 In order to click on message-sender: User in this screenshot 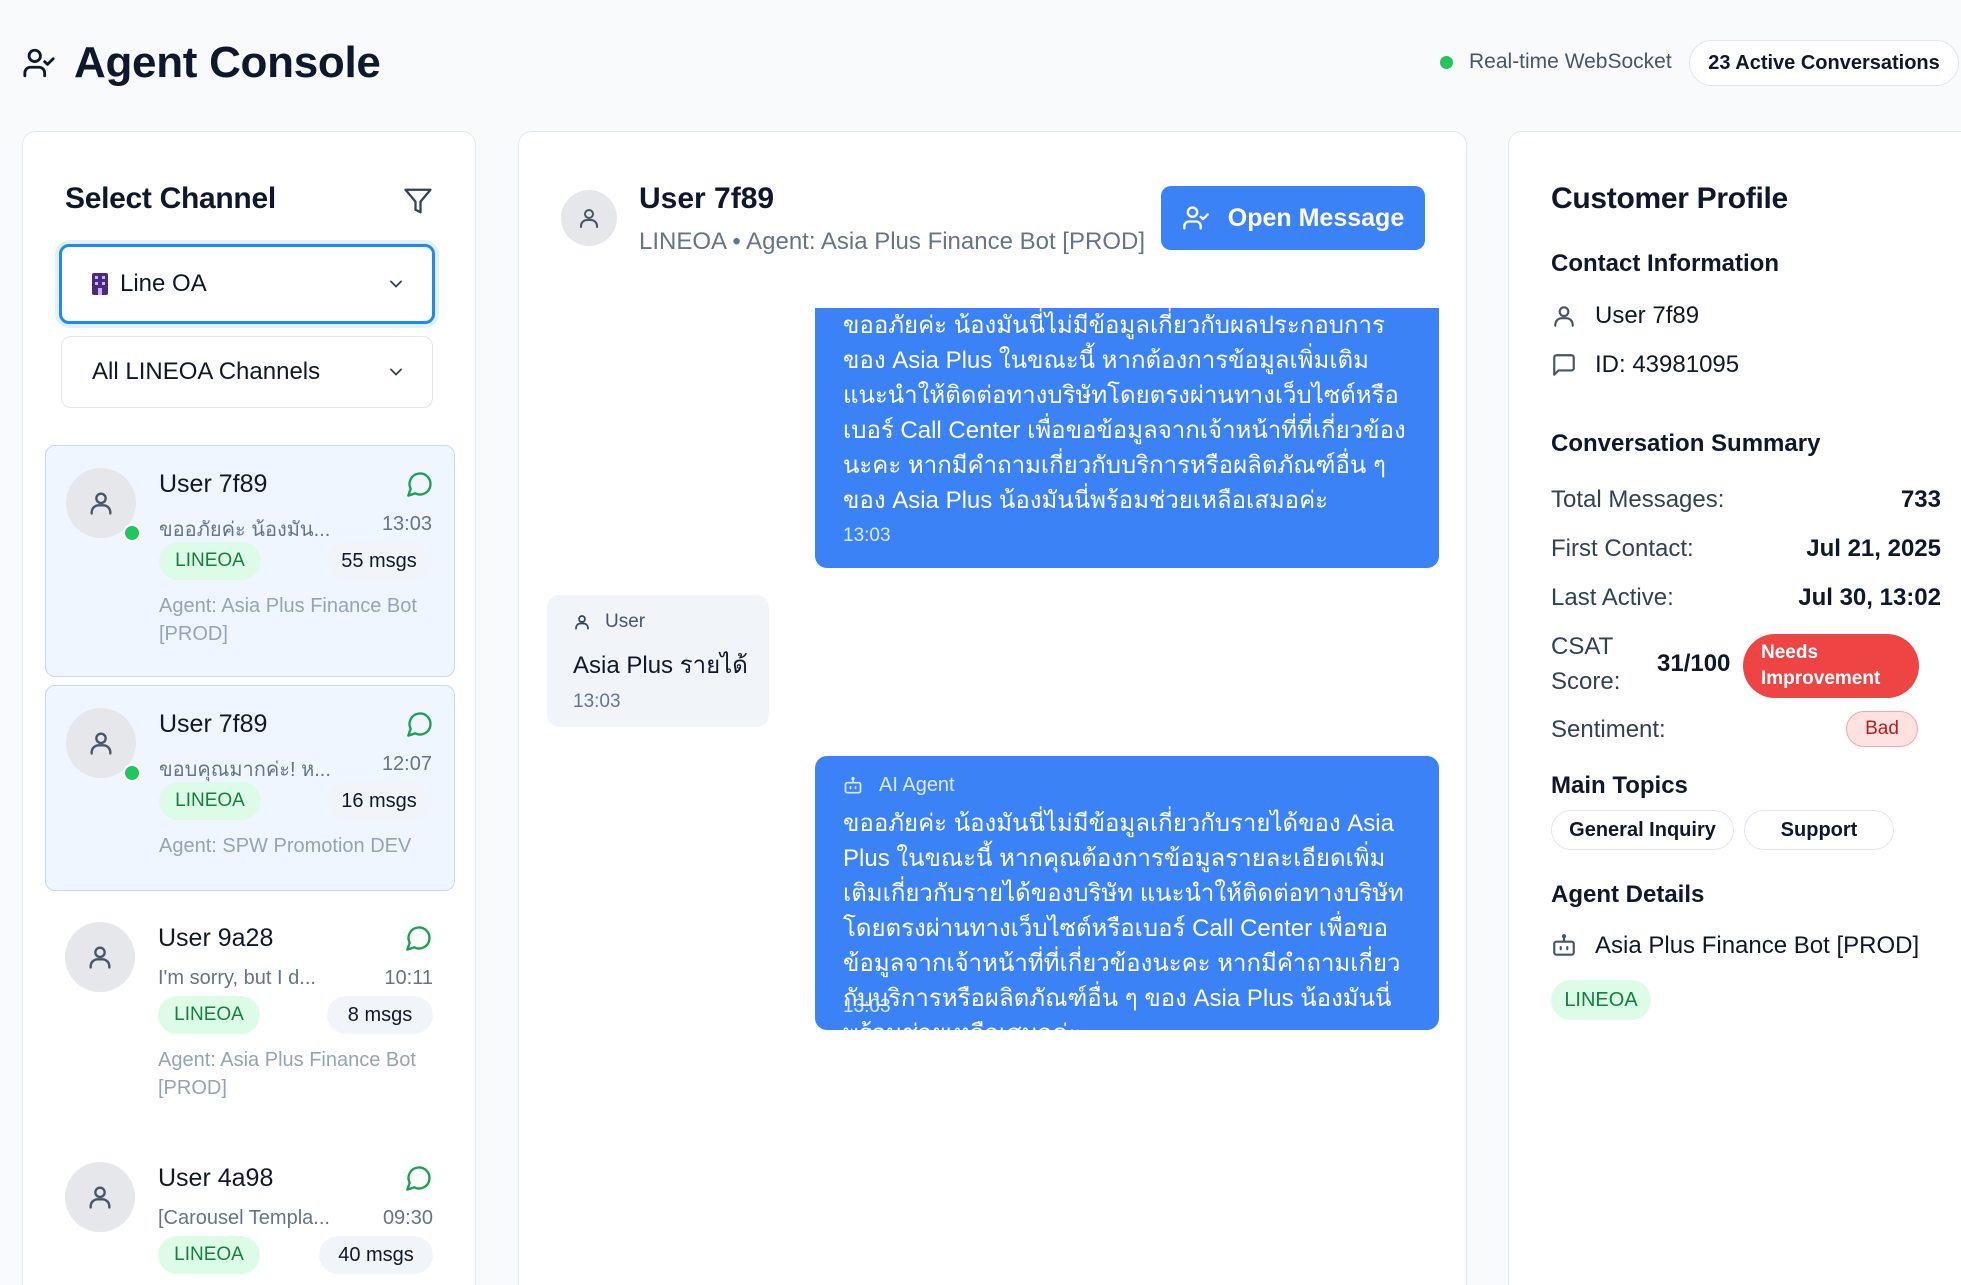, I will do `click(609, 622)`.